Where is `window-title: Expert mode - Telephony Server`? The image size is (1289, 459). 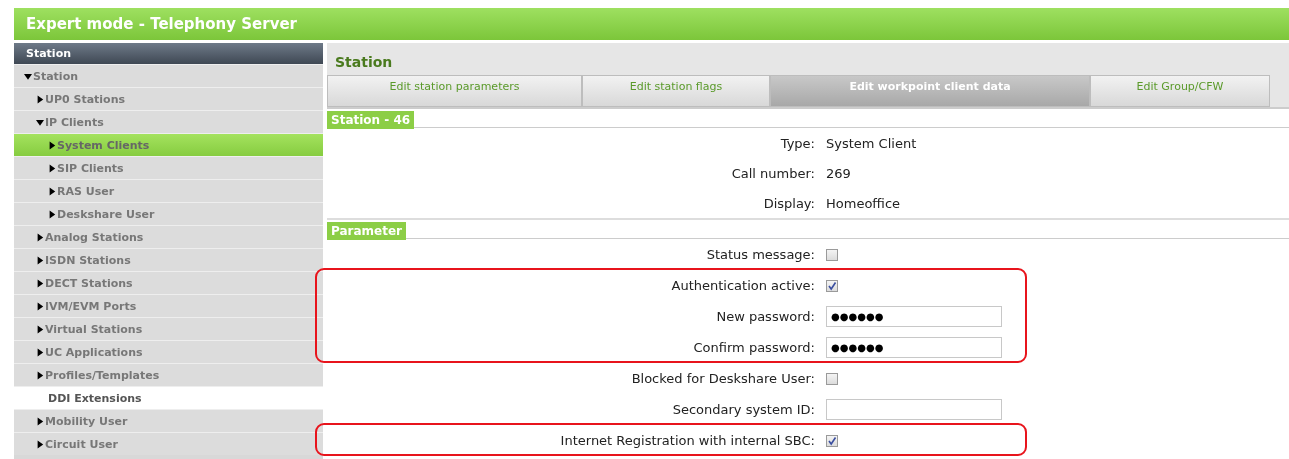
window-title: Expert mode - Telephony Server is located at coordinates (651, 24).